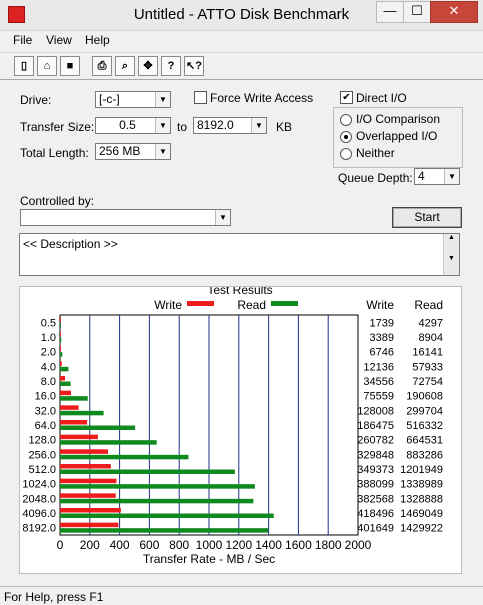  Describe the element at coordinates (375, 470) in the screenshot. I see `write-value: 349373` at that location.